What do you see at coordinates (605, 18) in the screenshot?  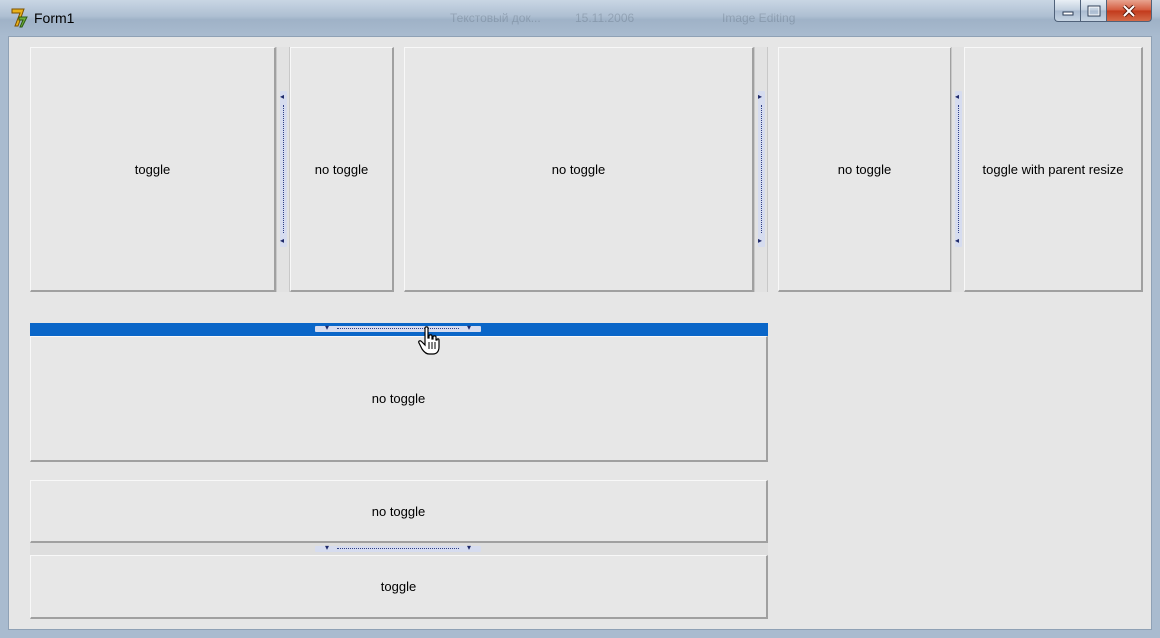 I see `background-text-2: 15.11.2006` at bounding box center [605, 18].